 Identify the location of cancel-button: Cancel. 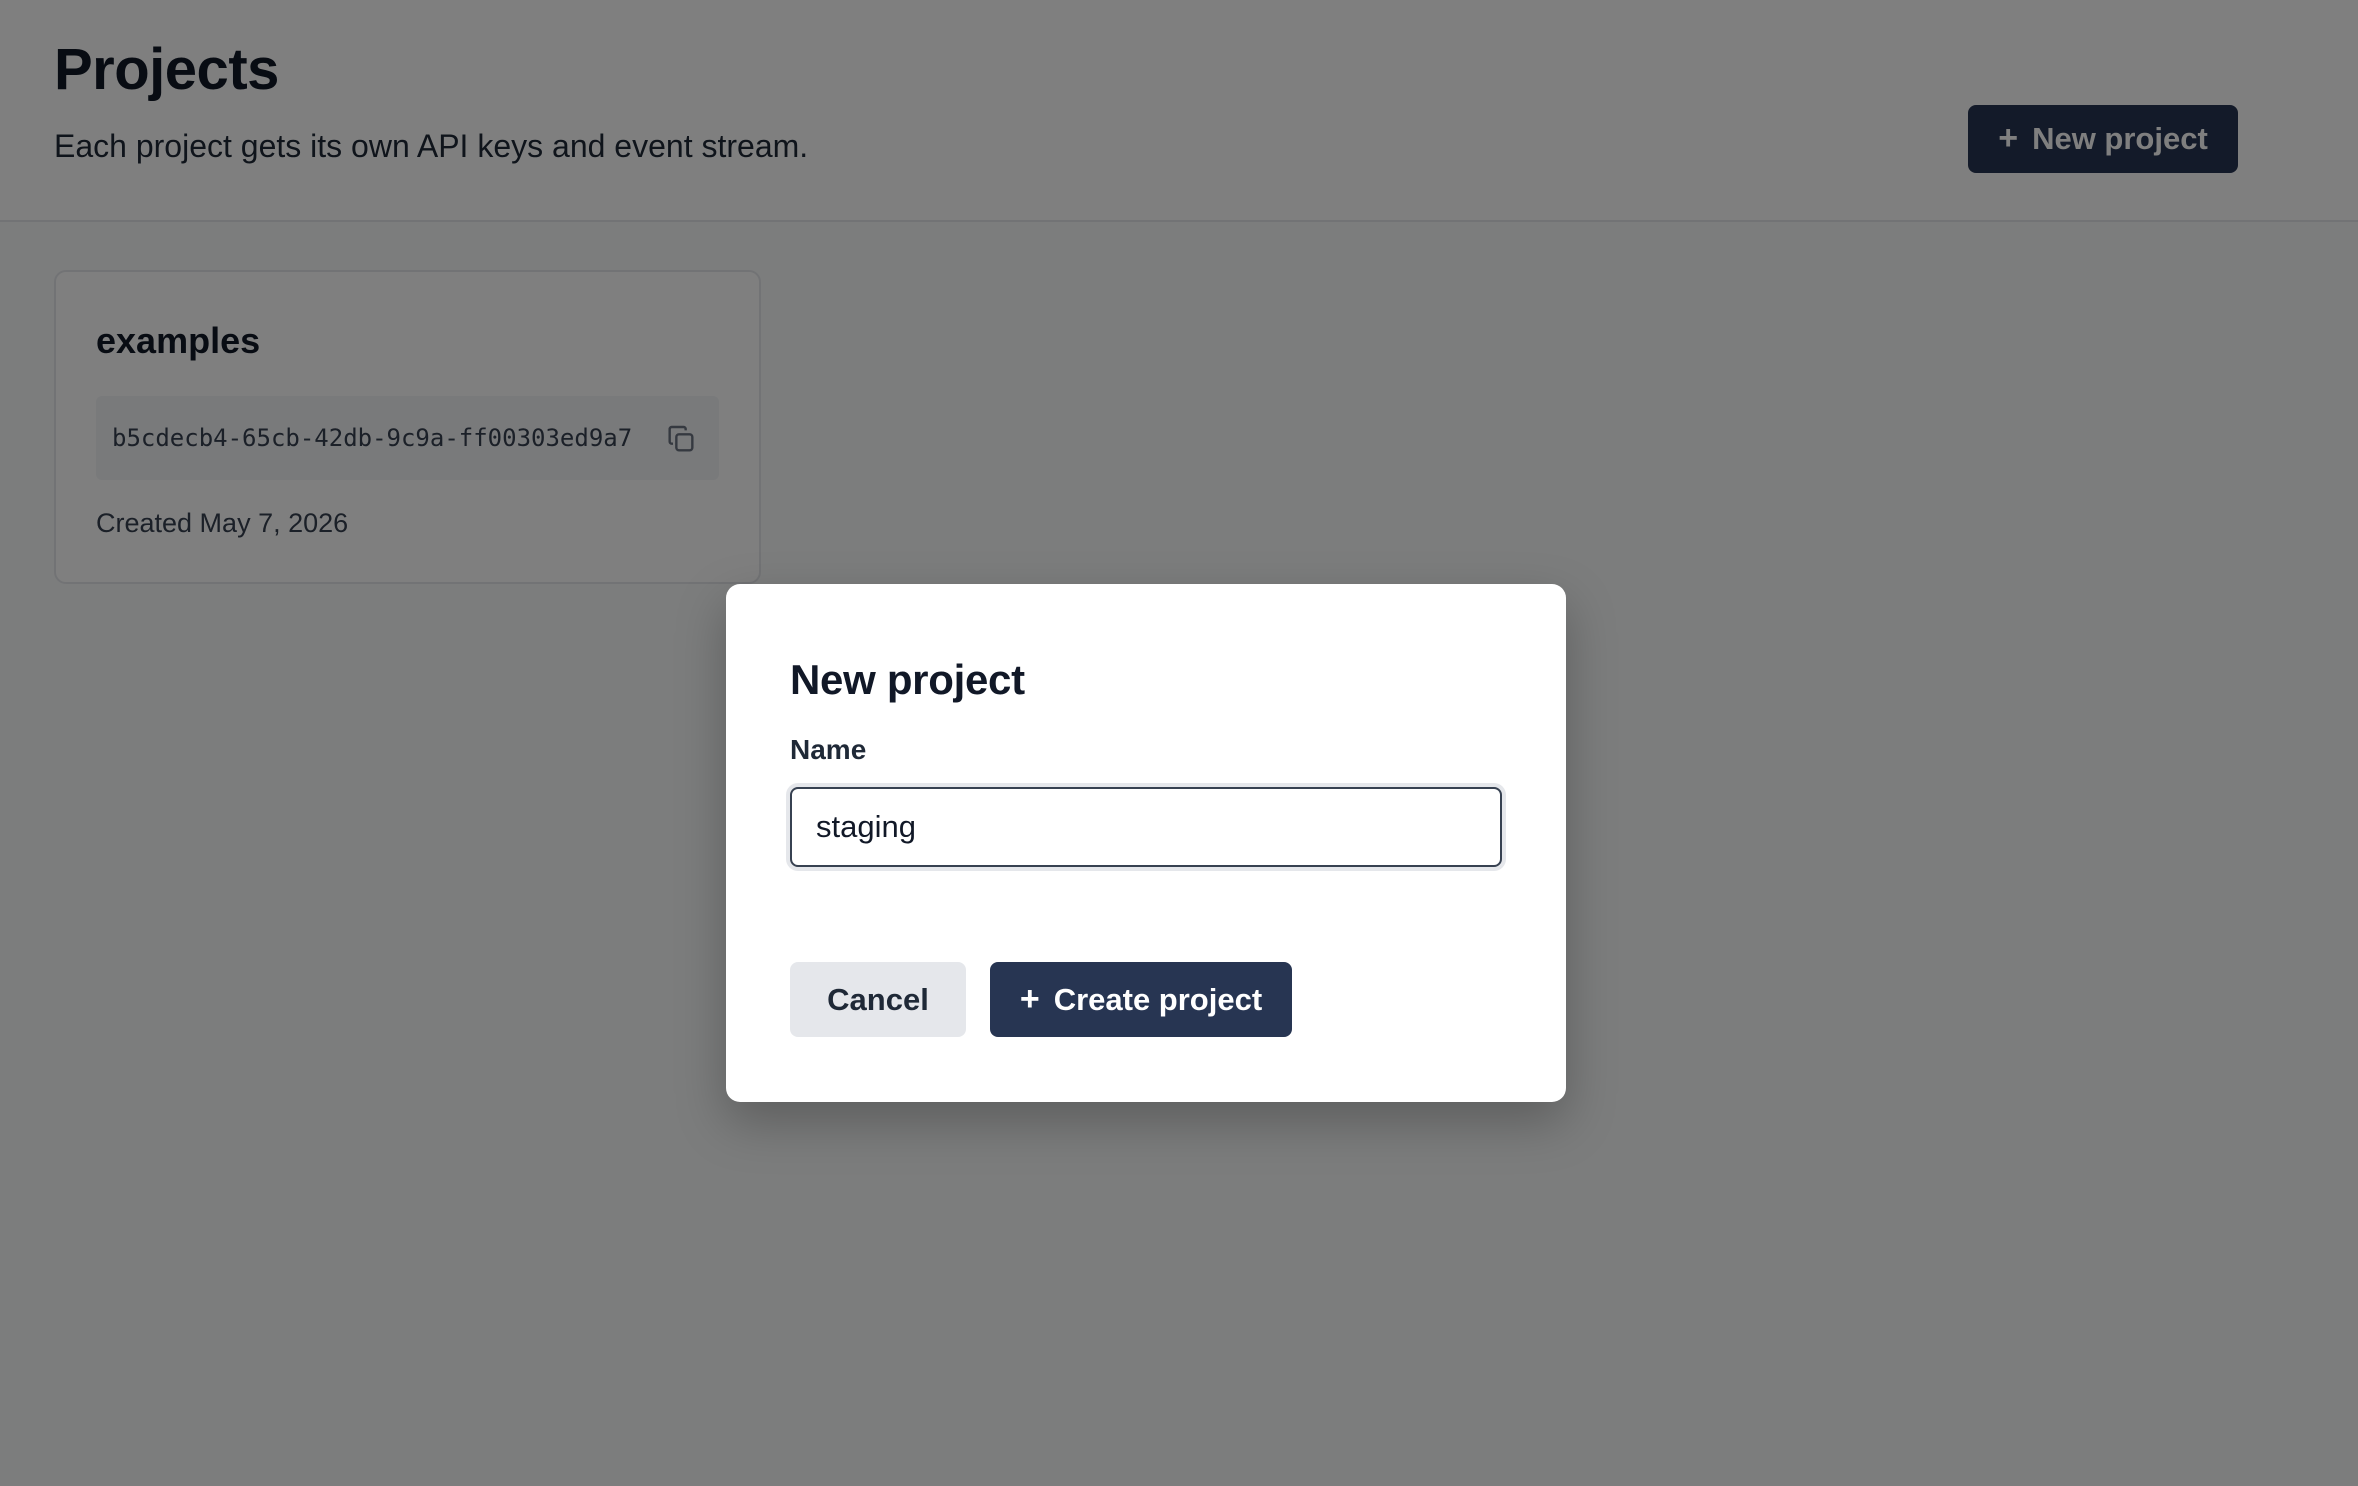
(878, 999).